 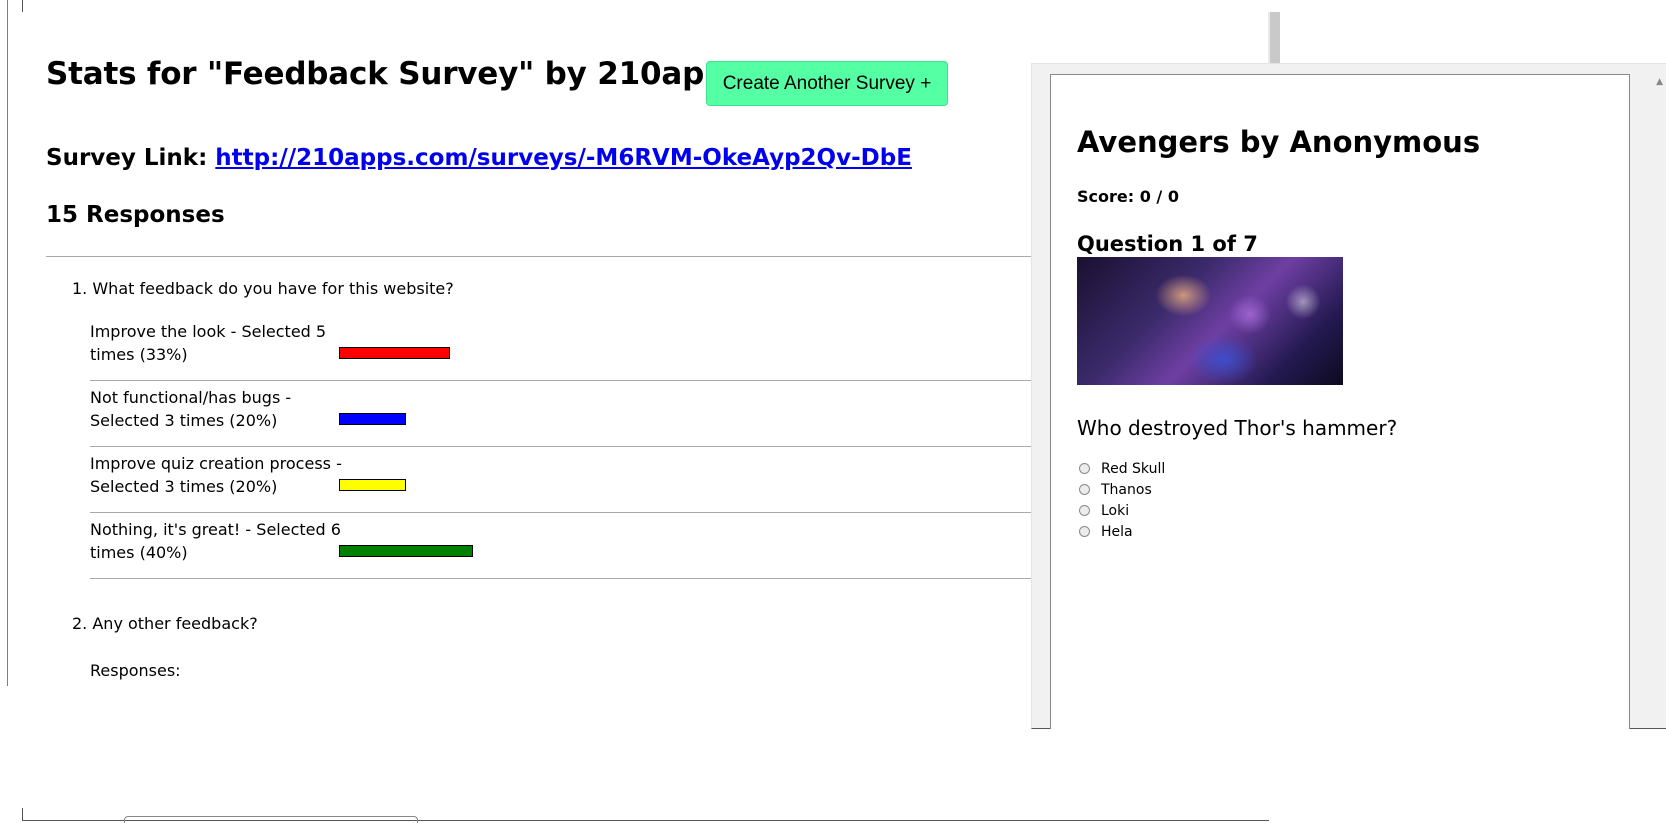 I want to click on create-another-survey-button: Create Another Survey +, so click(x=827, y=83).